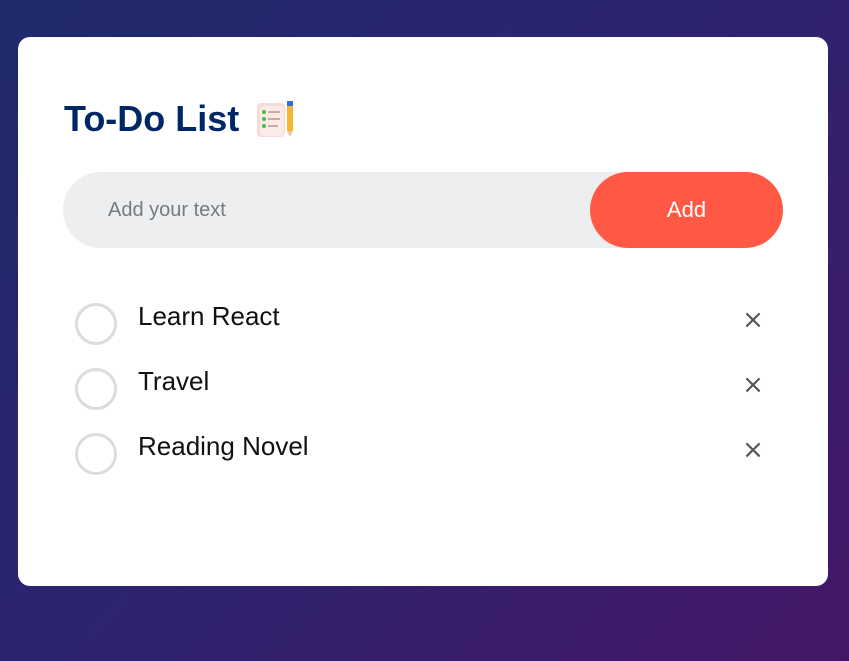 The width and height of the screenshot is (849, 661). Describe the element at coordinates (152, 118) in the screenshot. I see `page-title: To-Do List` at that location.